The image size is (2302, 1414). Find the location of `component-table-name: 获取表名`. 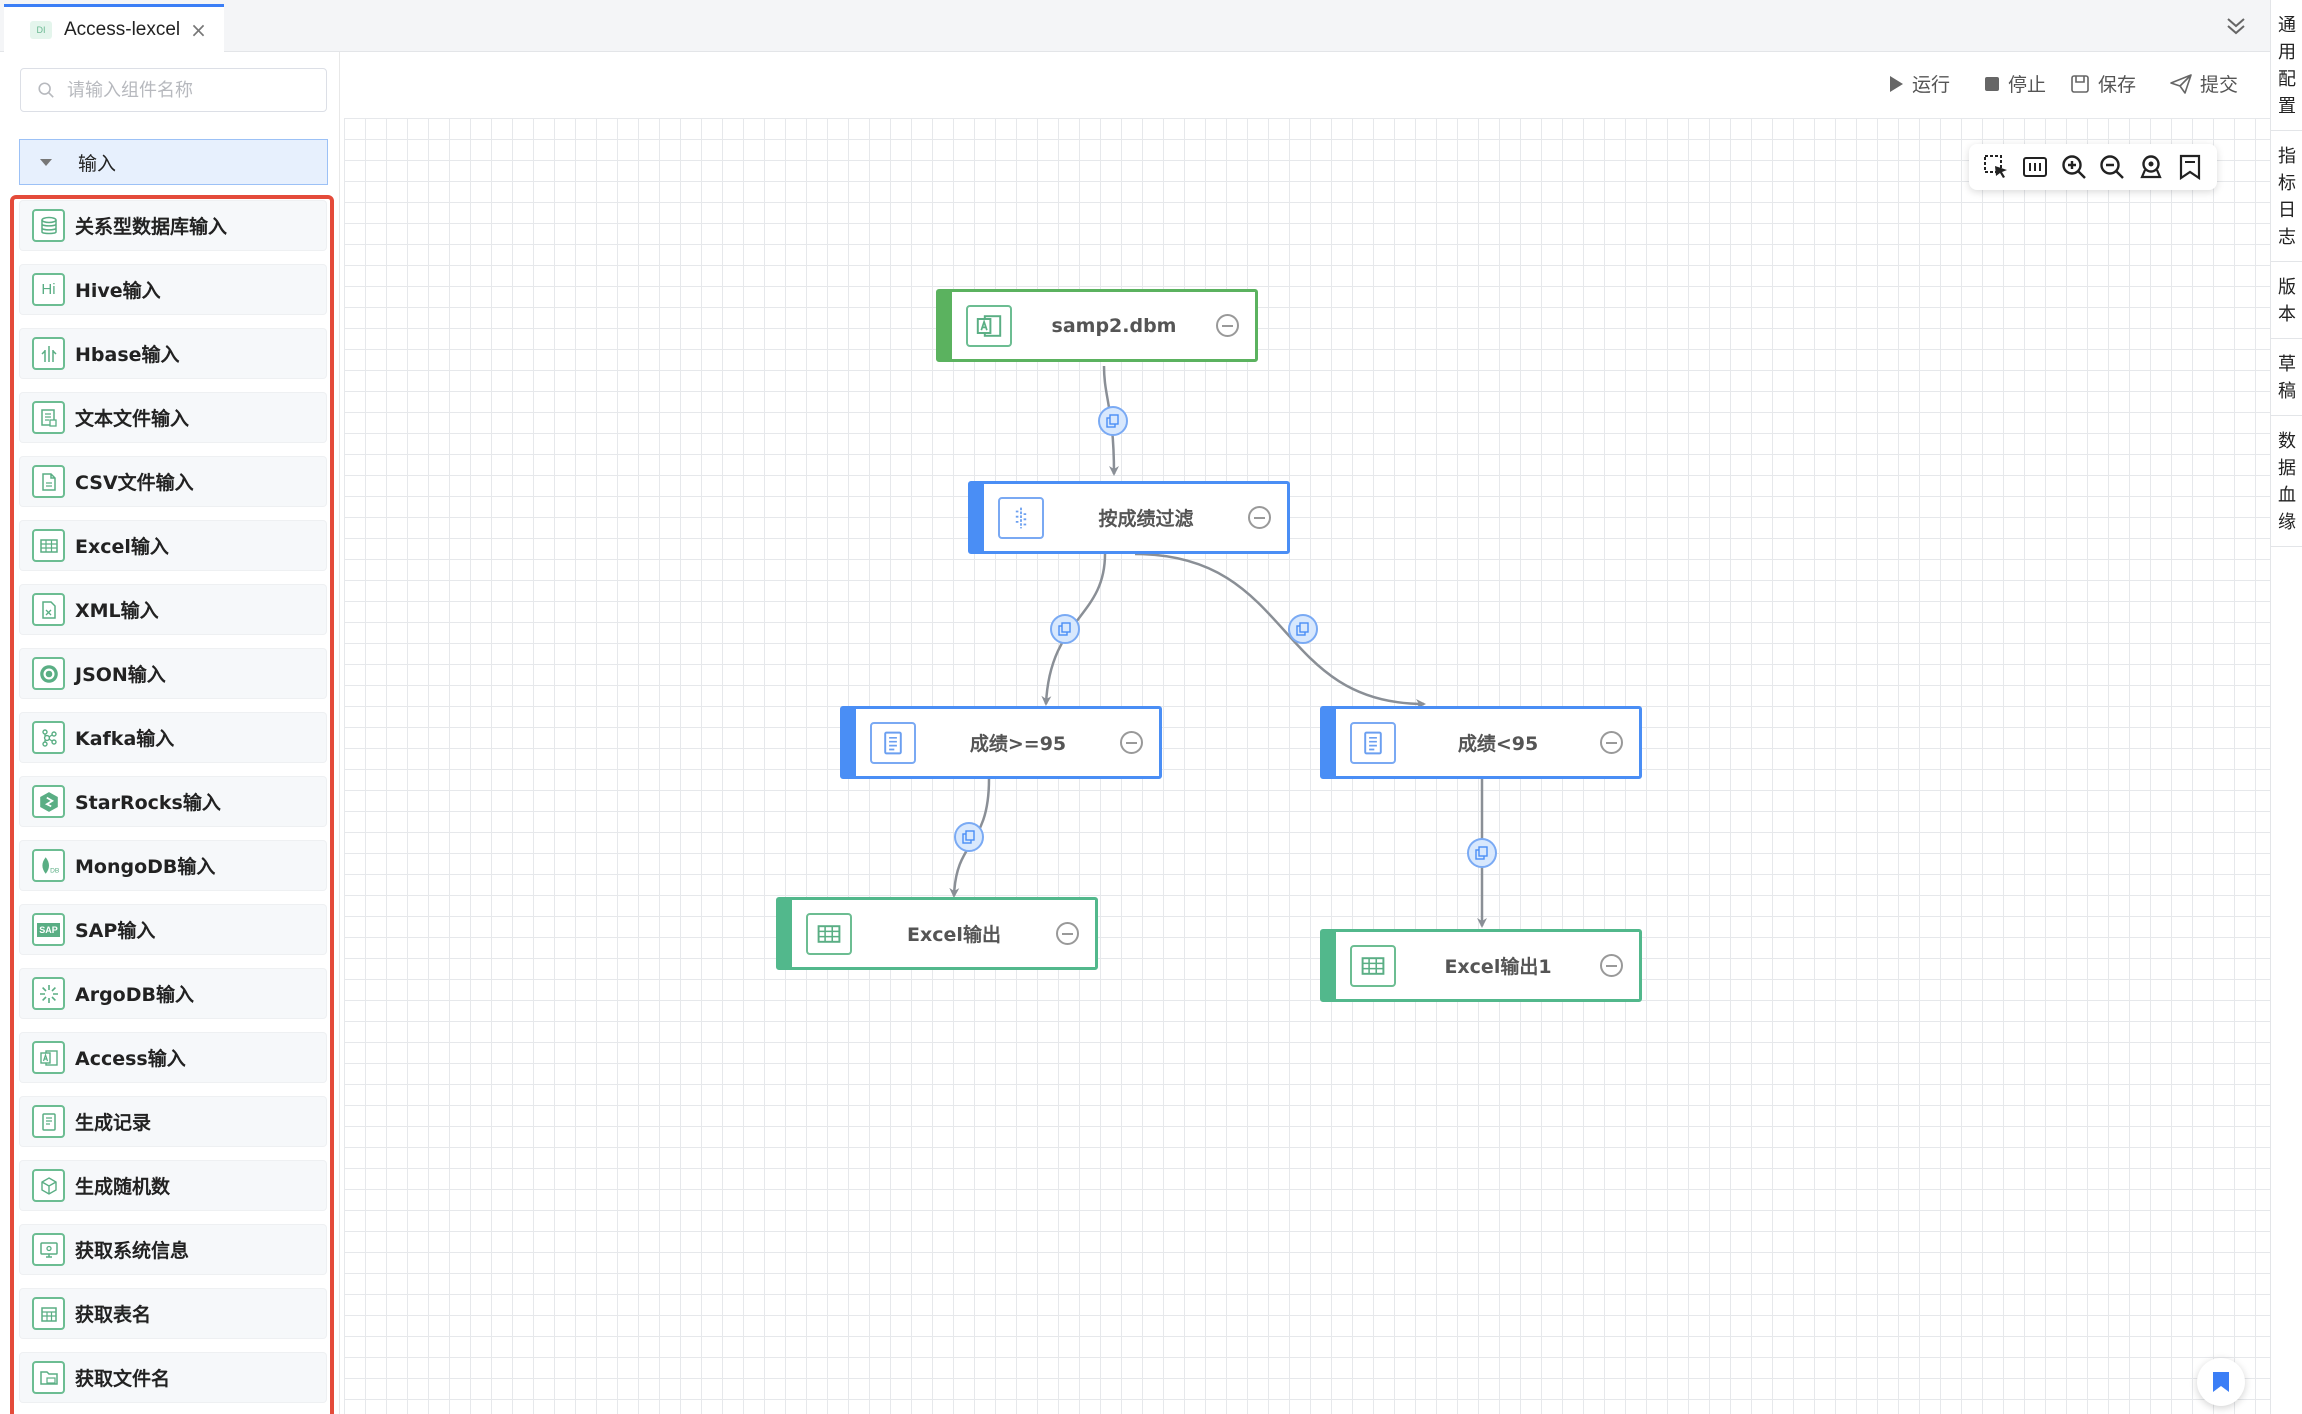

component-table-name: 获取表名 is located at coordinates (173, 1313).